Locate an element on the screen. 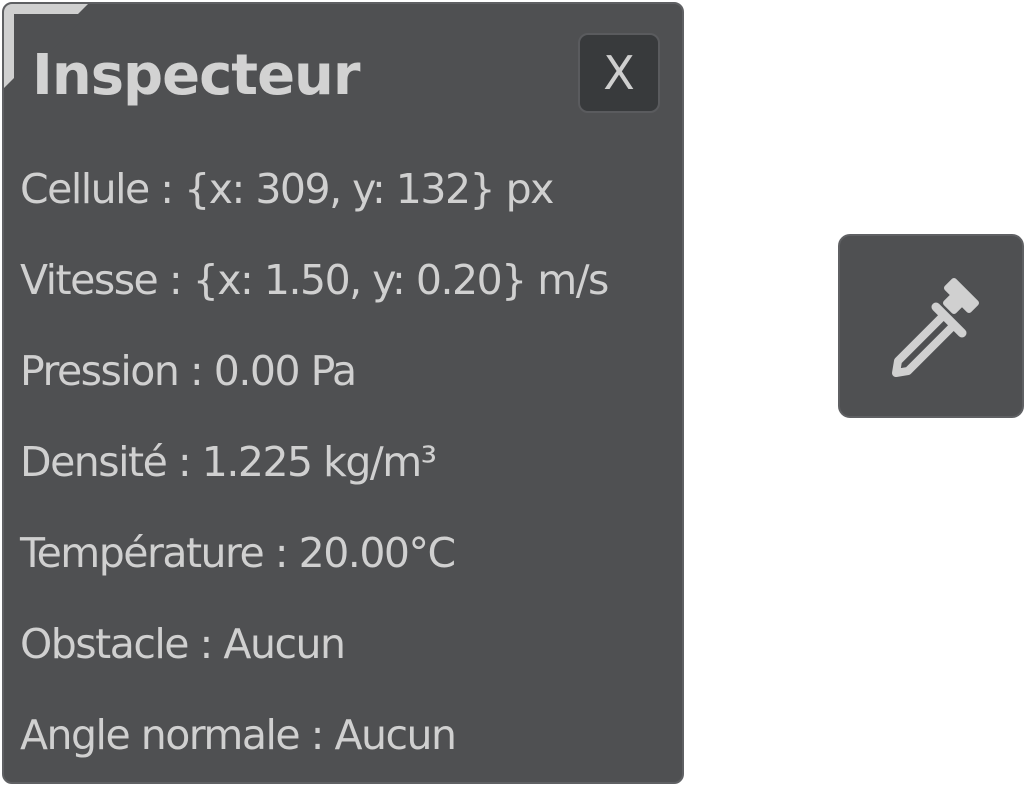 The height and width of the screenshot is (787, 1024). close-icon: X is located at coordinates (619, 73).